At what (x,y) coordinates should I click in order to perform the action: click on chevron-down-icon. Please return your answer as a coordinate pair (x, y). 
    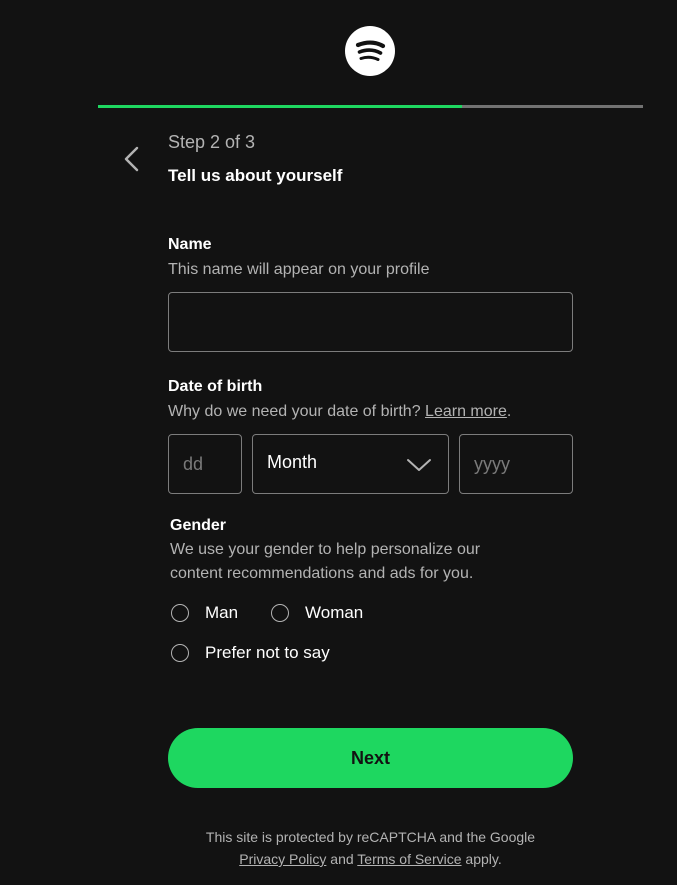
    Looking at the image, I should click on (419, 465).